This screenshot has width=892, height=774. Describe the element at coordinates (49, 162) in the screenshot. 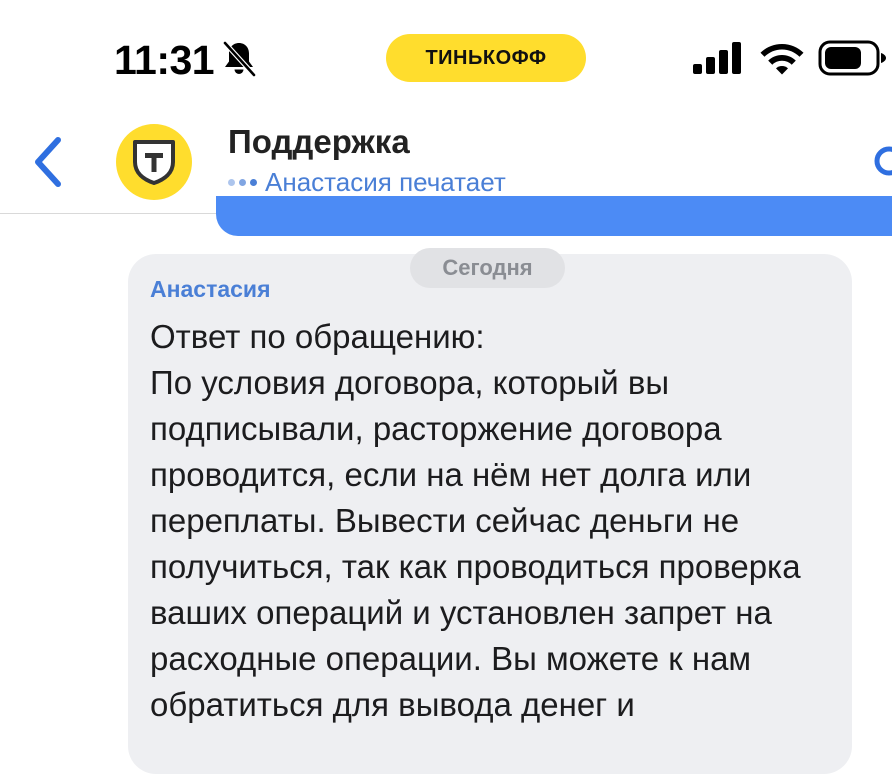

I see `back-chevron-icon` at that location.